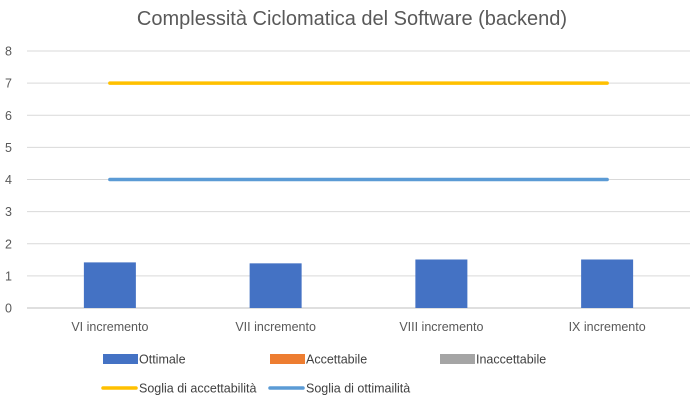  What do you see at coordinates (8, 116) in the screenshot?
I see `y-tick-label: 6` at bounding box center [8, 116].